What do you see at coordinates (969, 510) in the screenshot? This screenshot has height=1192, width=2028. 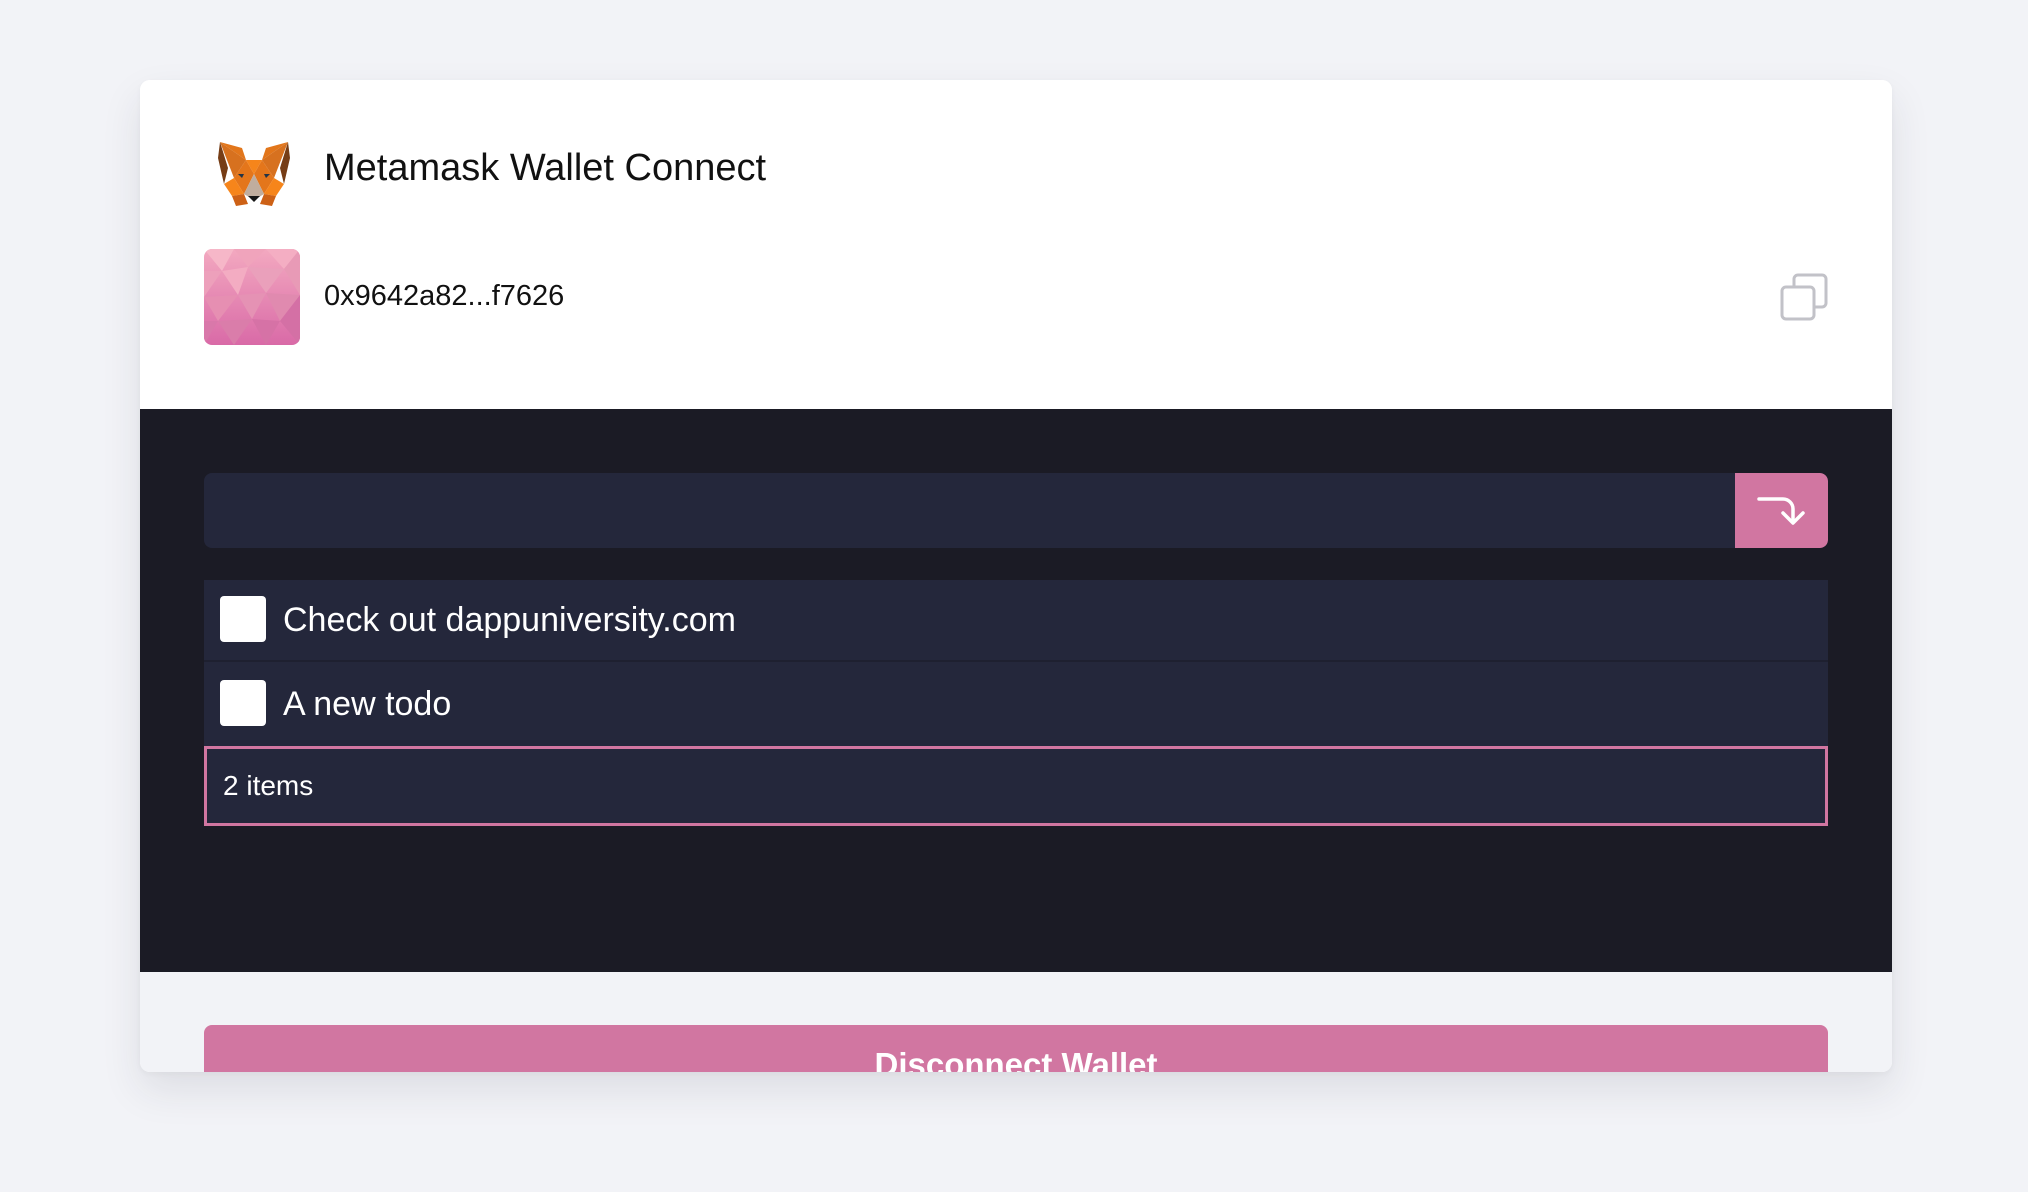 I see `todo-input` at bounding box center [969, 510].